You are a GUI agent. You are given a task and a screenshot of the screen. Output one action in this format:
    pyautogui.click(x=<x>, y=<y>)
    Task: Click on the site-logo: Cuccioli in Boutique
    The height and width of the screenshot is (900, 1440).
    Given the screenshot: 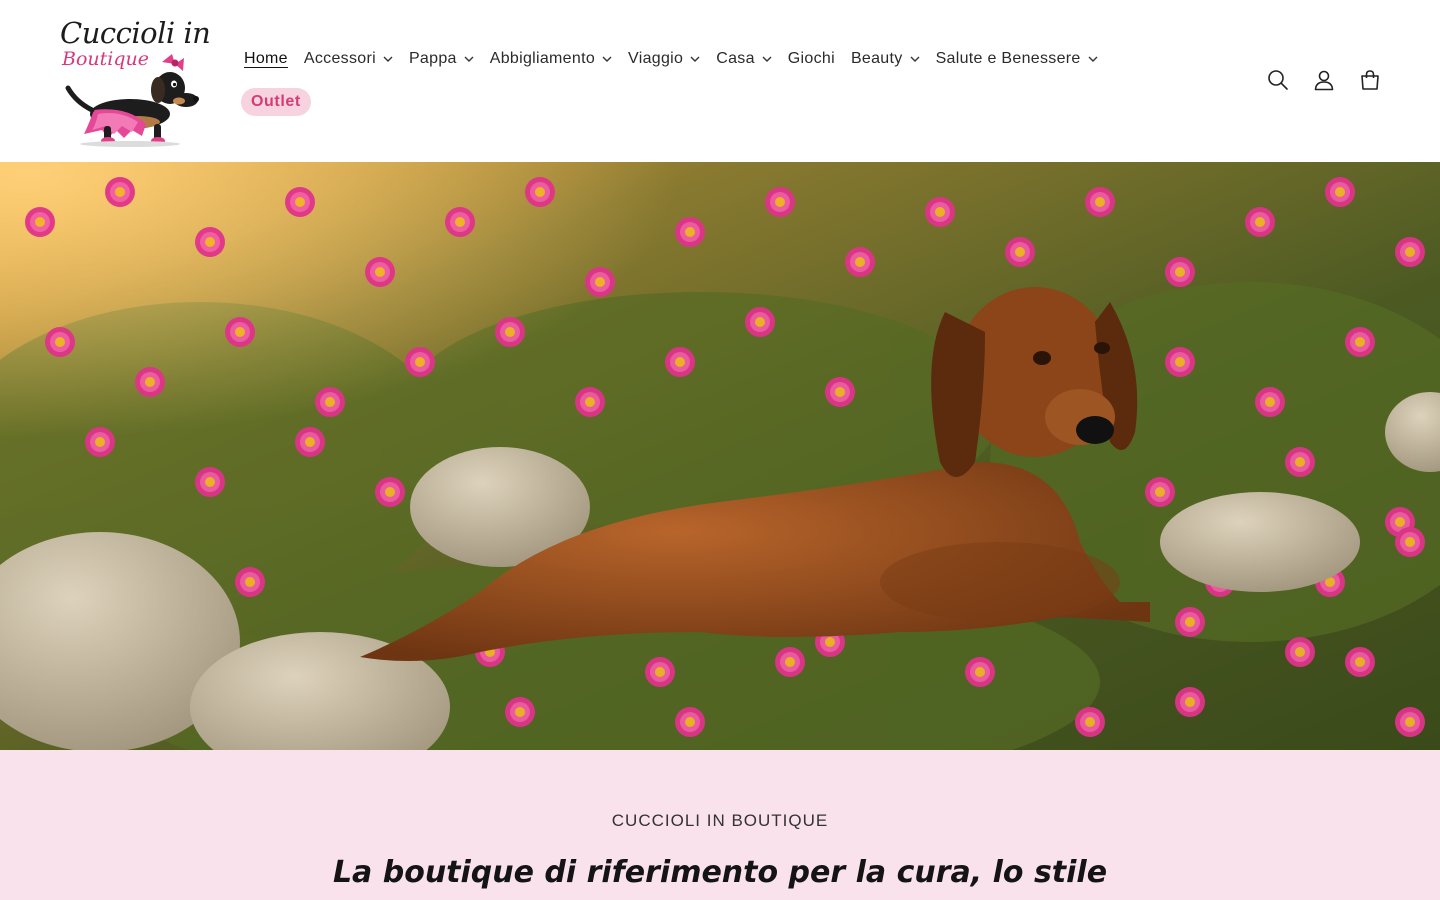 What is the action you would take?
    pyautogui.click(x=134, y=81)
    